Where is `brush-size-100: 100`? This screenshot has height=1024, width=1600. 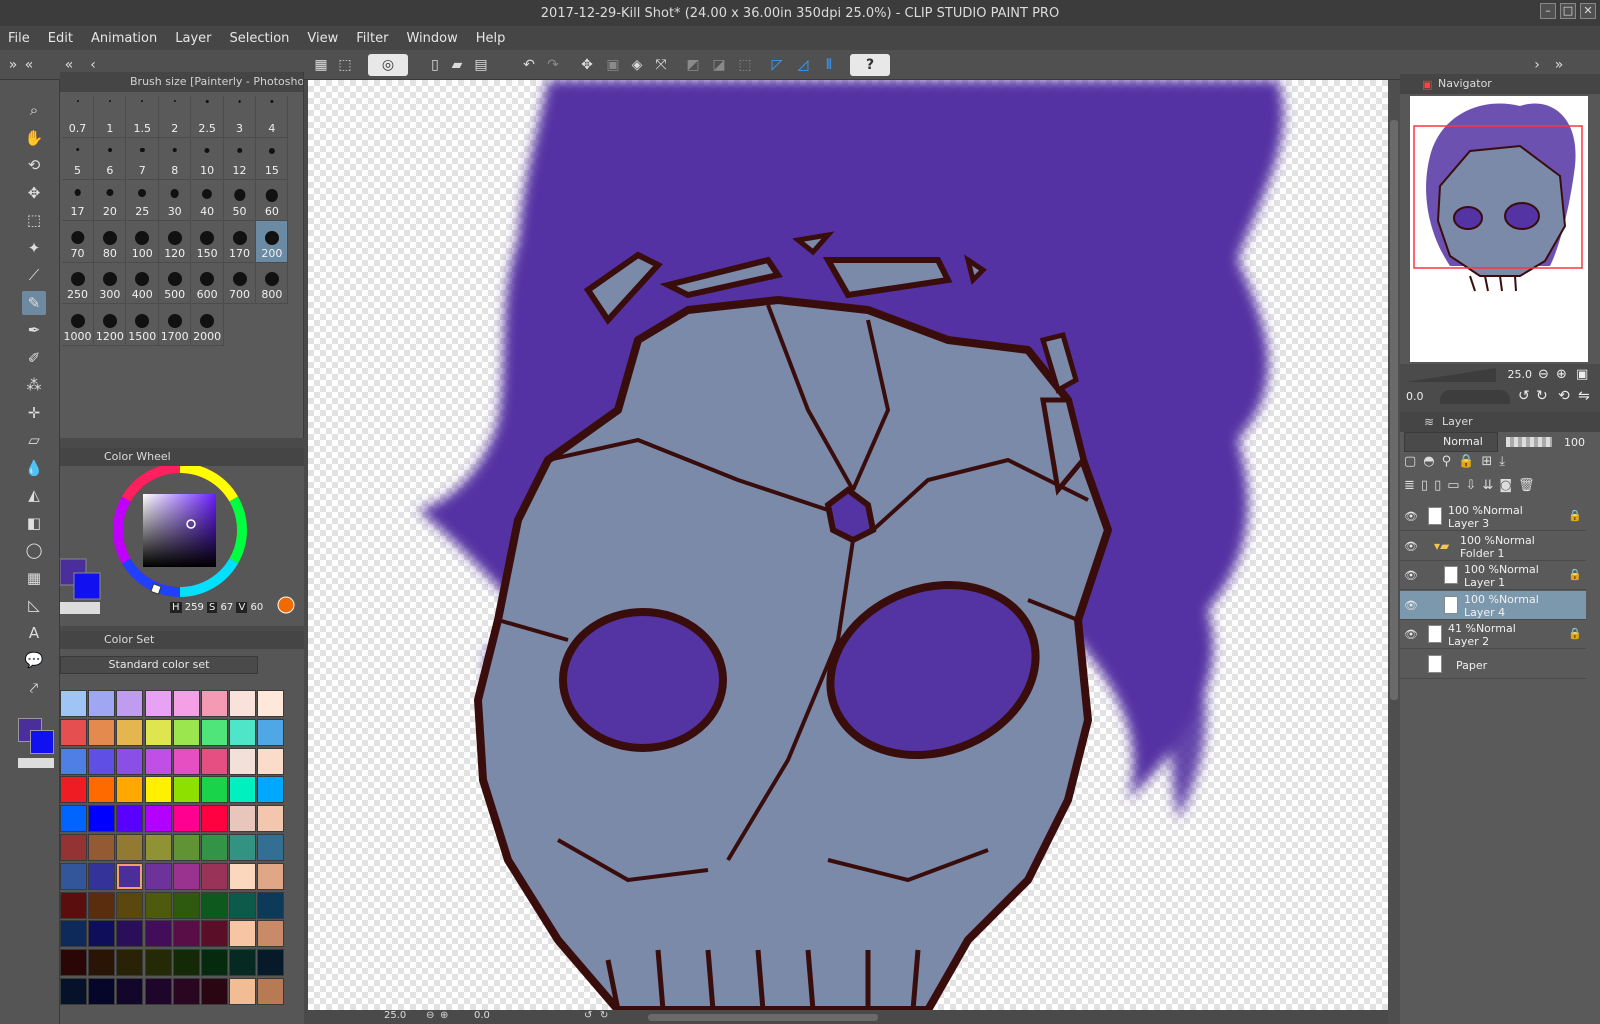
brush-size-100: 100 is located at coordinates (142, 241).